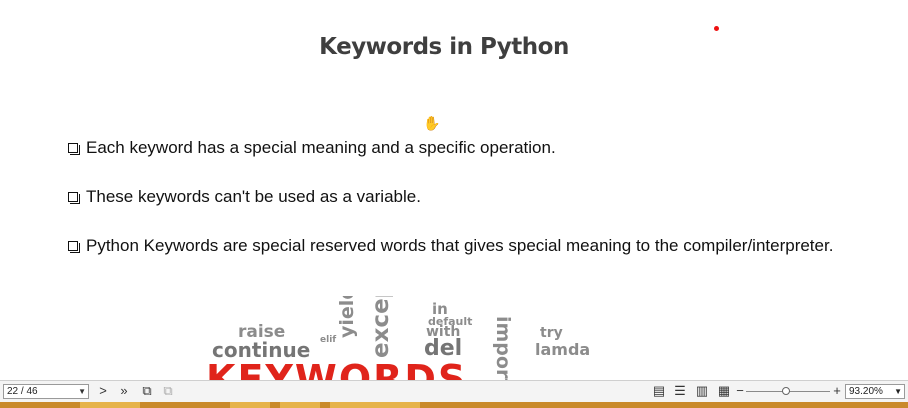  Describe the element at coordinates (124, 391) in the screenshot. I see `last-page-icon: »` at that location.